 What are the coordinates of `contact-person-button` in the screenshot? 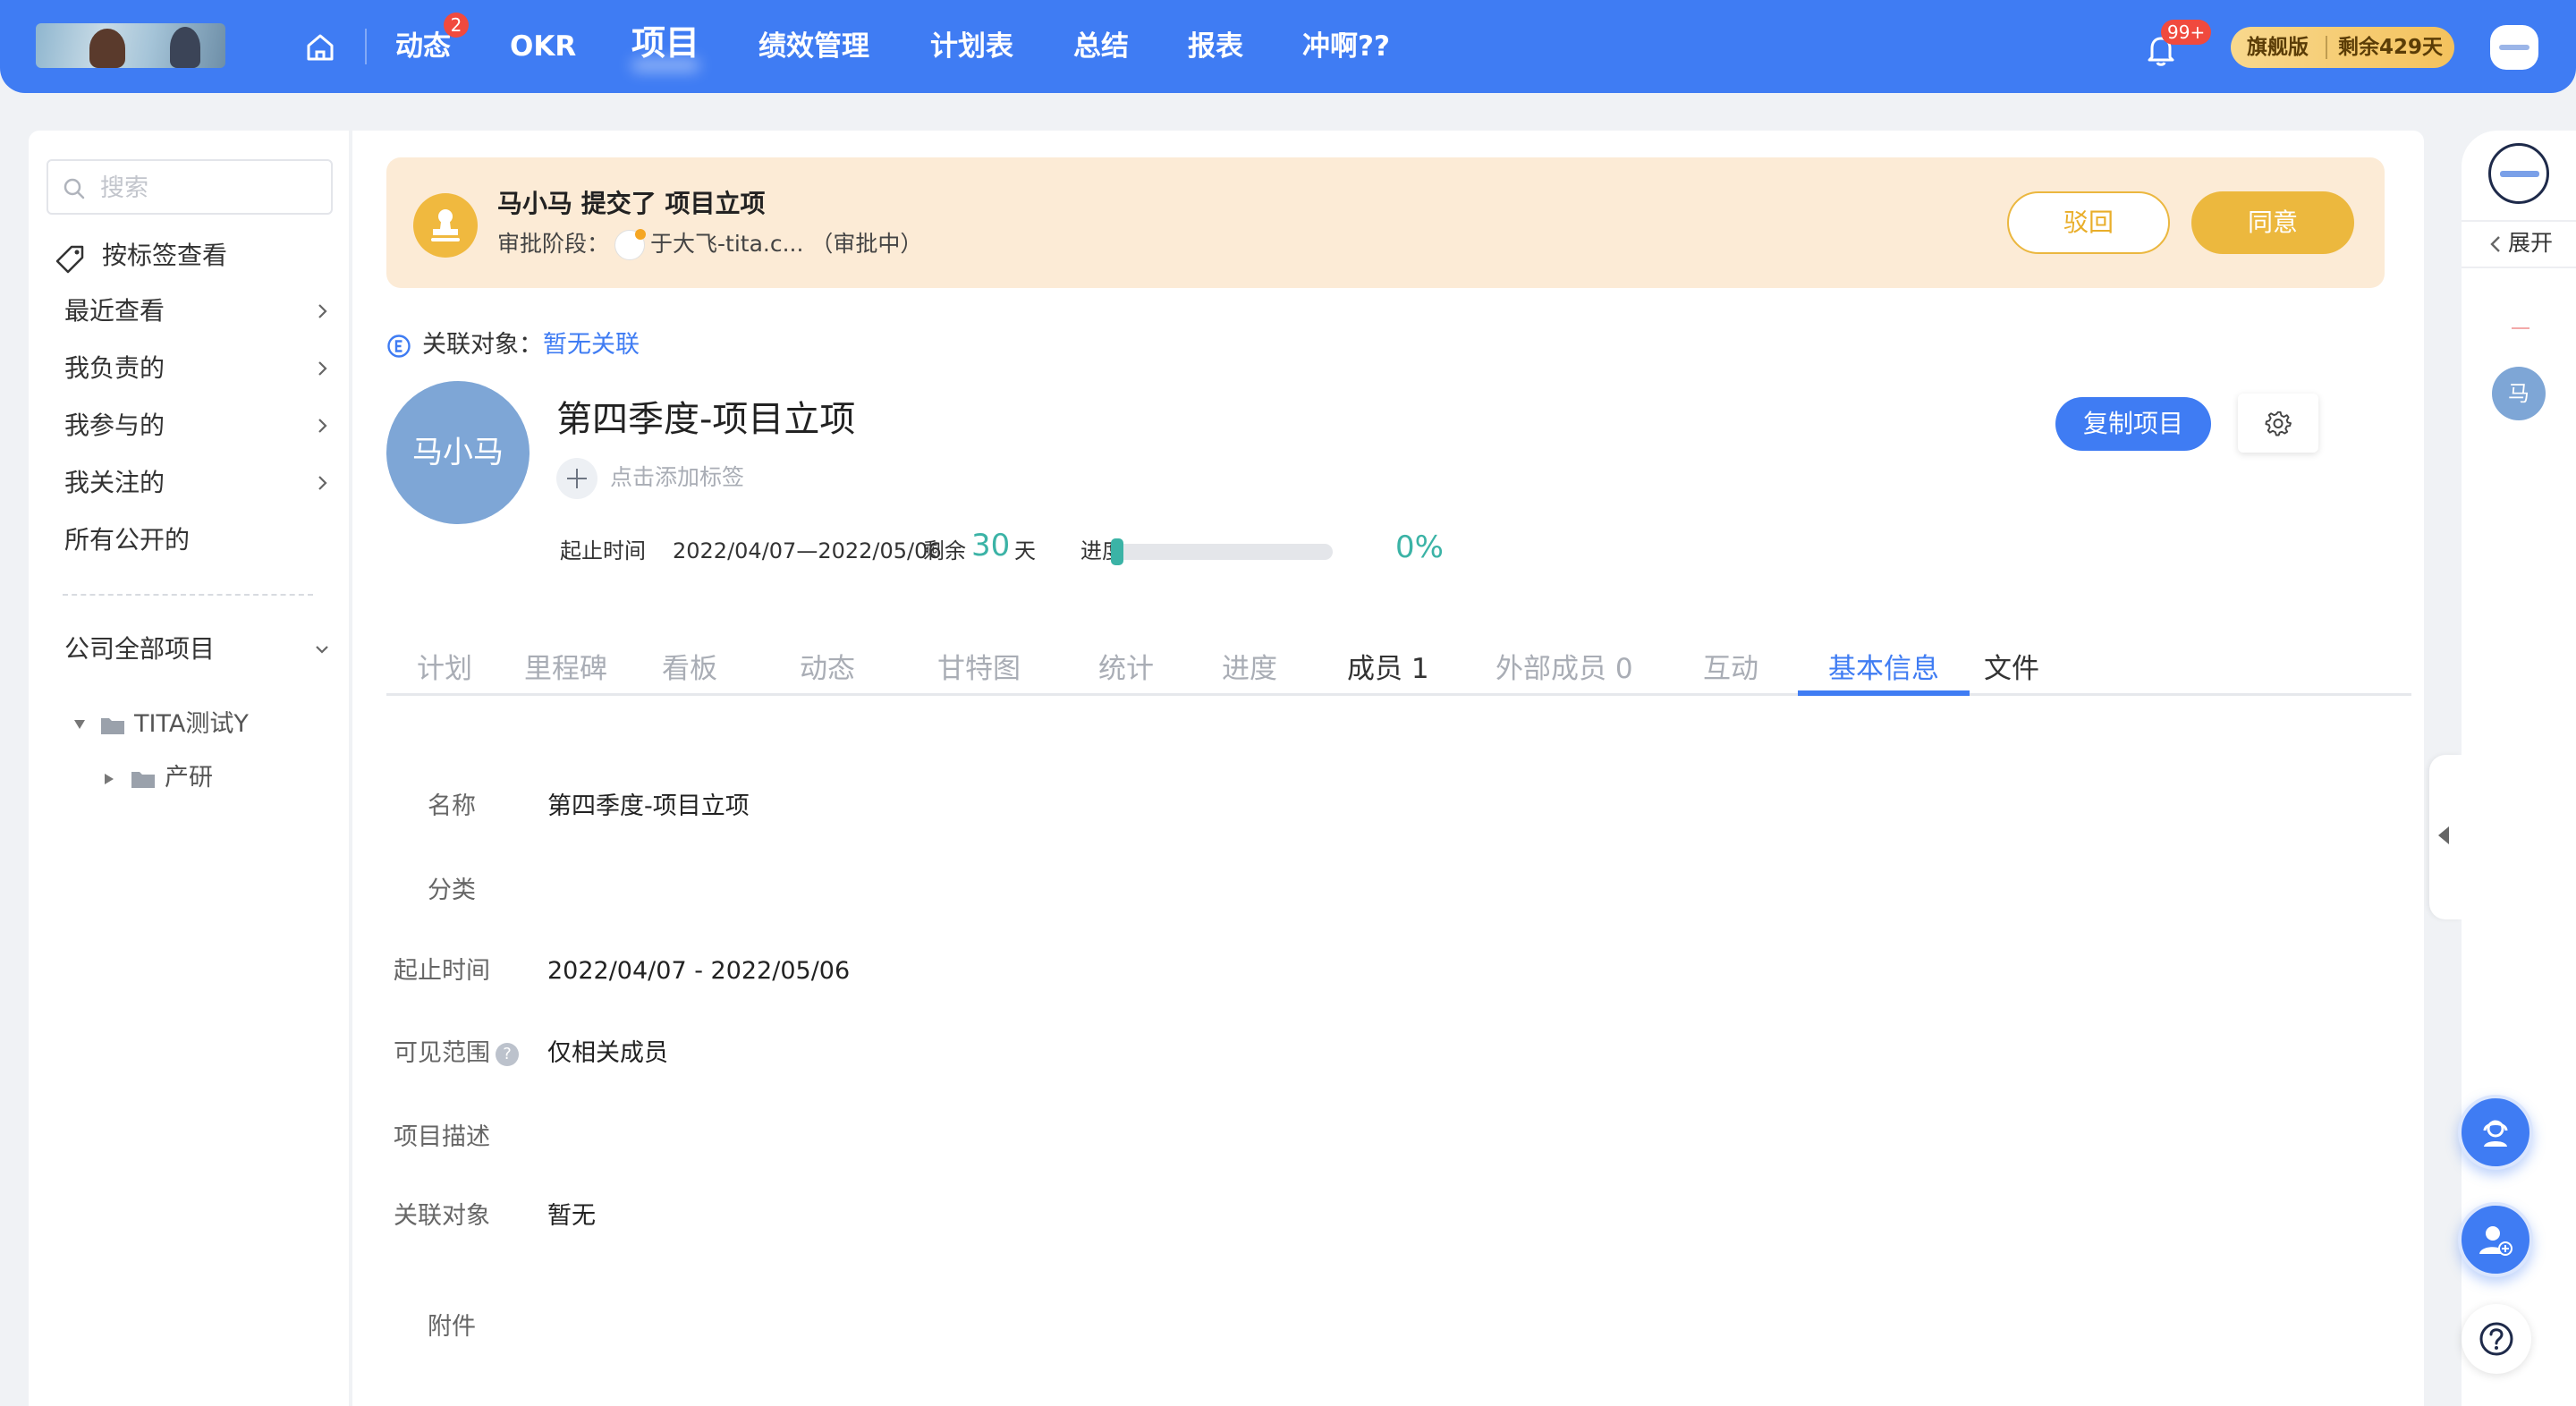 It's located at (2495, 1239).